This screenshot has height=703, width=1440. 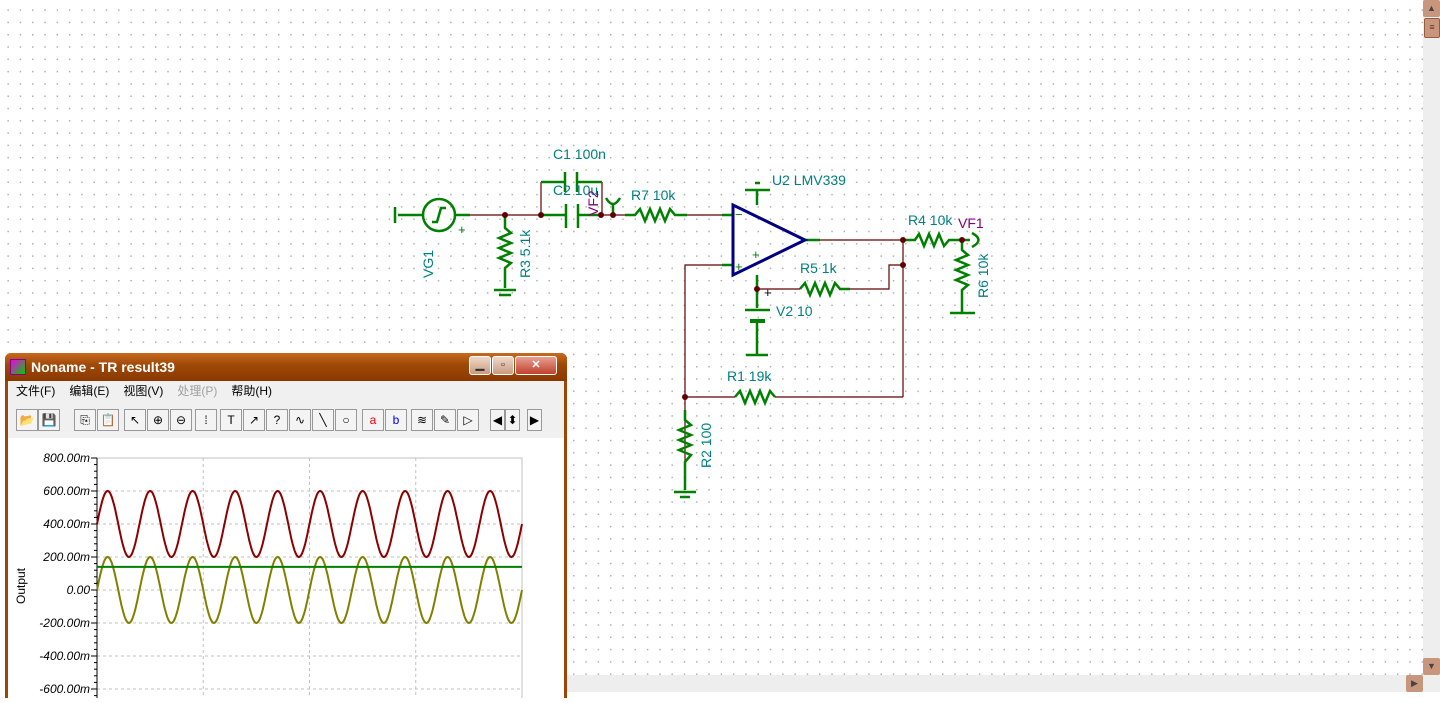 What do you see at coordinates (749, 376) in the screenshot?
I see `label-r1: R1 19k` at bounding box center [749, 376].